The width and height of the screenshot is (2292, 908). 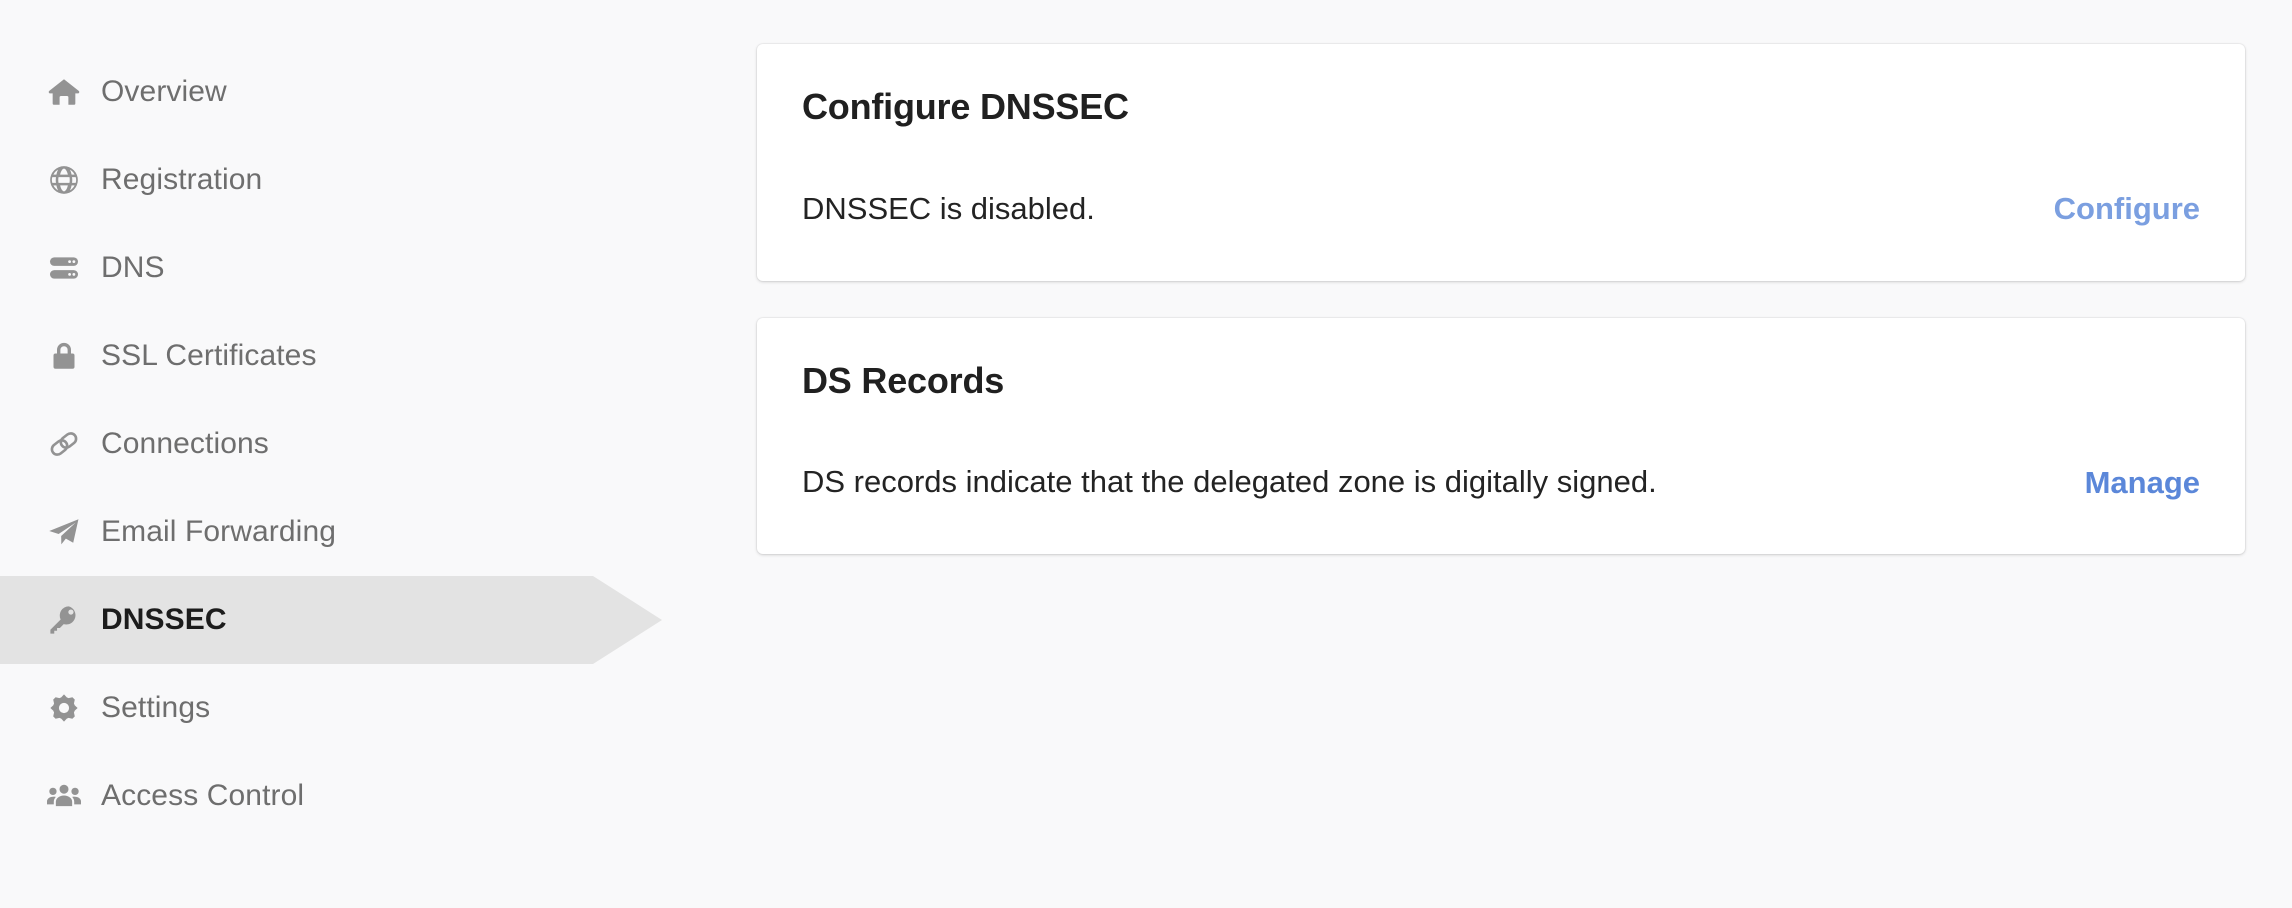 What do you see at coordinates (182, 179) in the screenshot?
I see `sidebar-item-label: Registration` at bounding box center [182, 179].